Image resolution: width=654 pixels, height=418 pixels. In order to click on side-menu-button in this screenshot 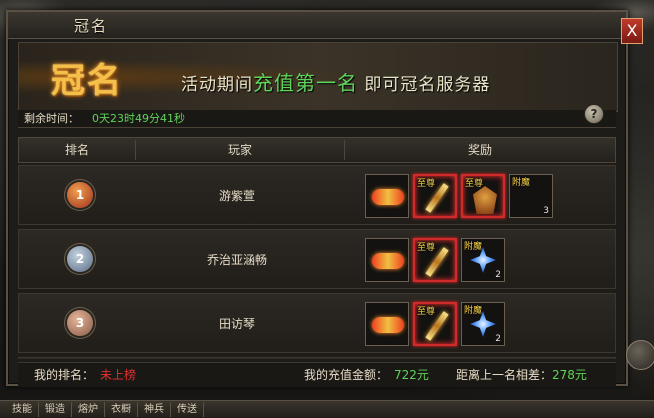, I will do `click(640, 355)`.